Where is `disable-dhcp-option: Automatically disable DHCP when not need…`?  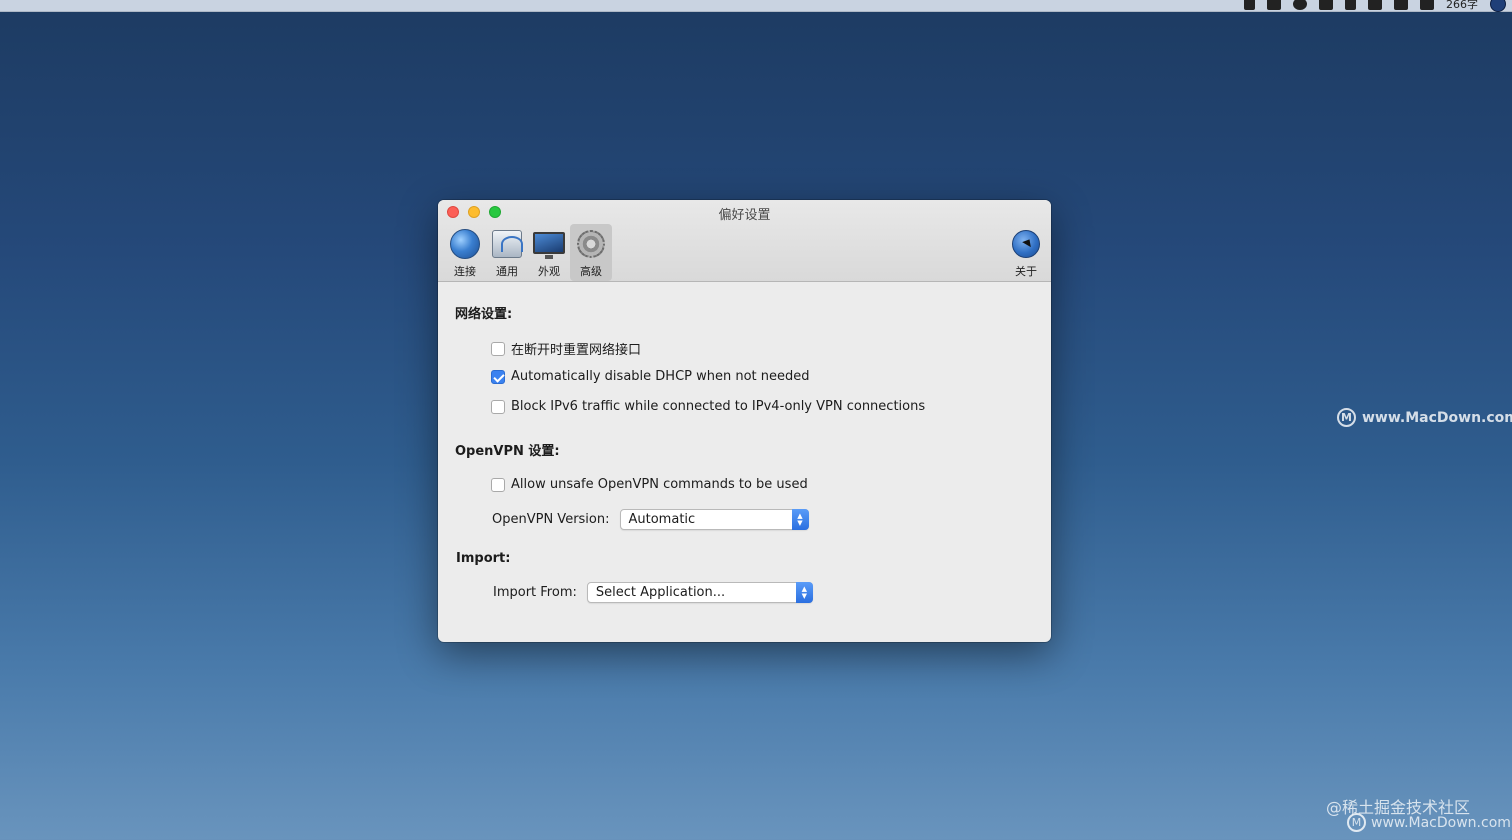 disable-dhcp-option: Automatically disable DHCP when not need… is located at coordinates (650, 376).